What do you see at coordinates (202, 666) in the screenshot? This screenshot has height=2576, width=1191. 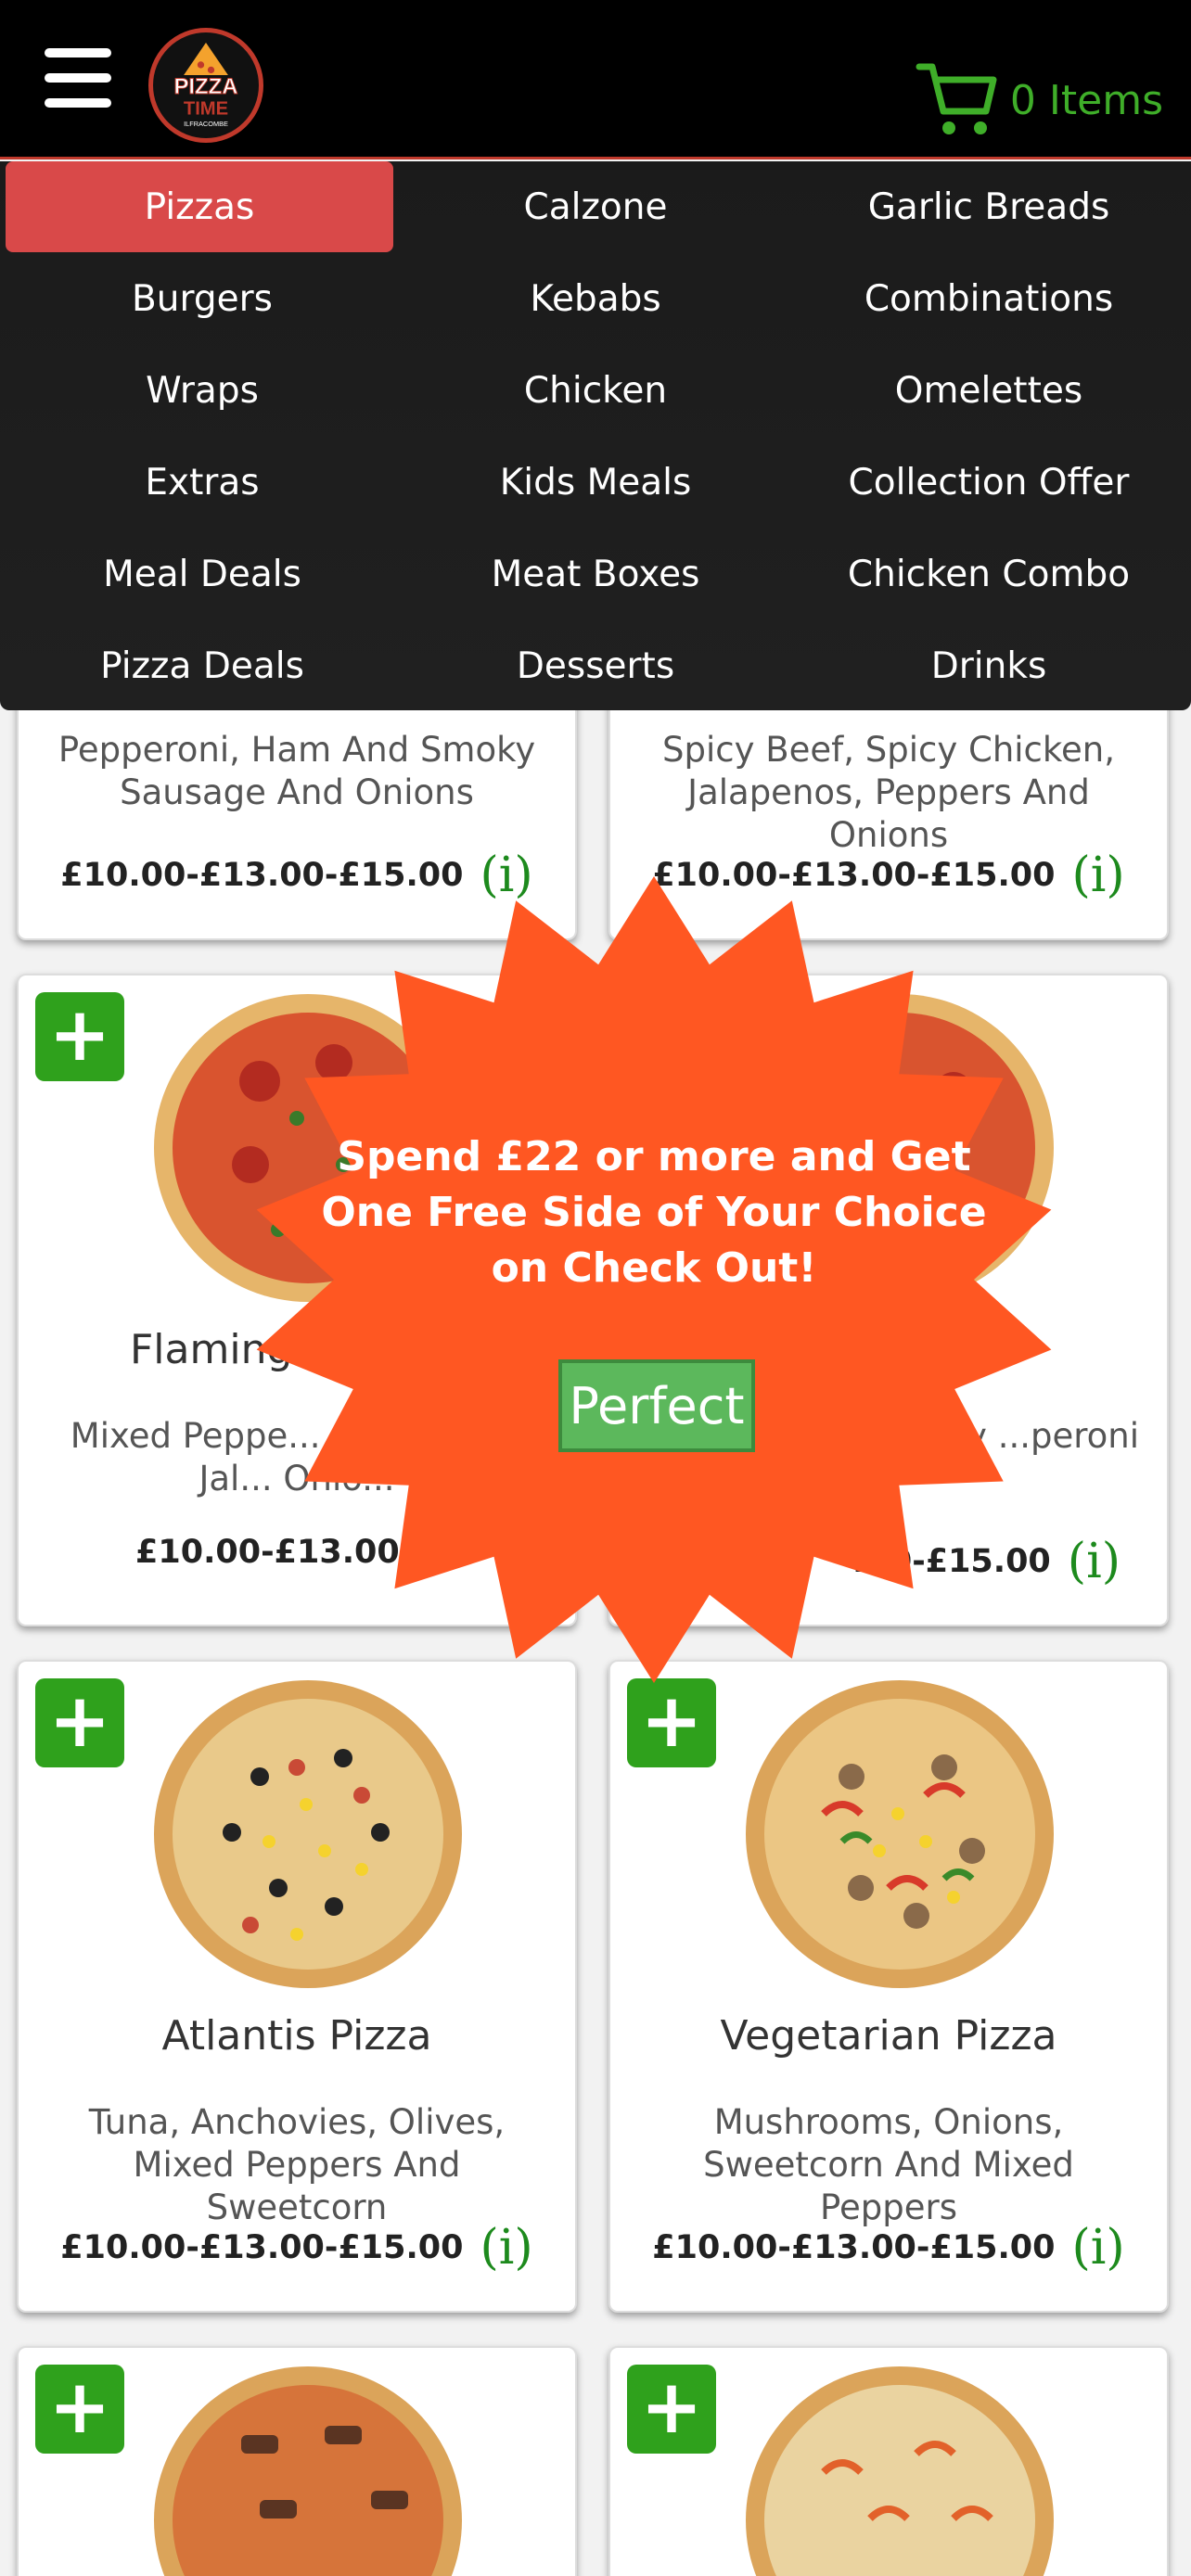 I see `menu-item-pizza-deals: Pizza Deals` at bounding box center [202, 666].